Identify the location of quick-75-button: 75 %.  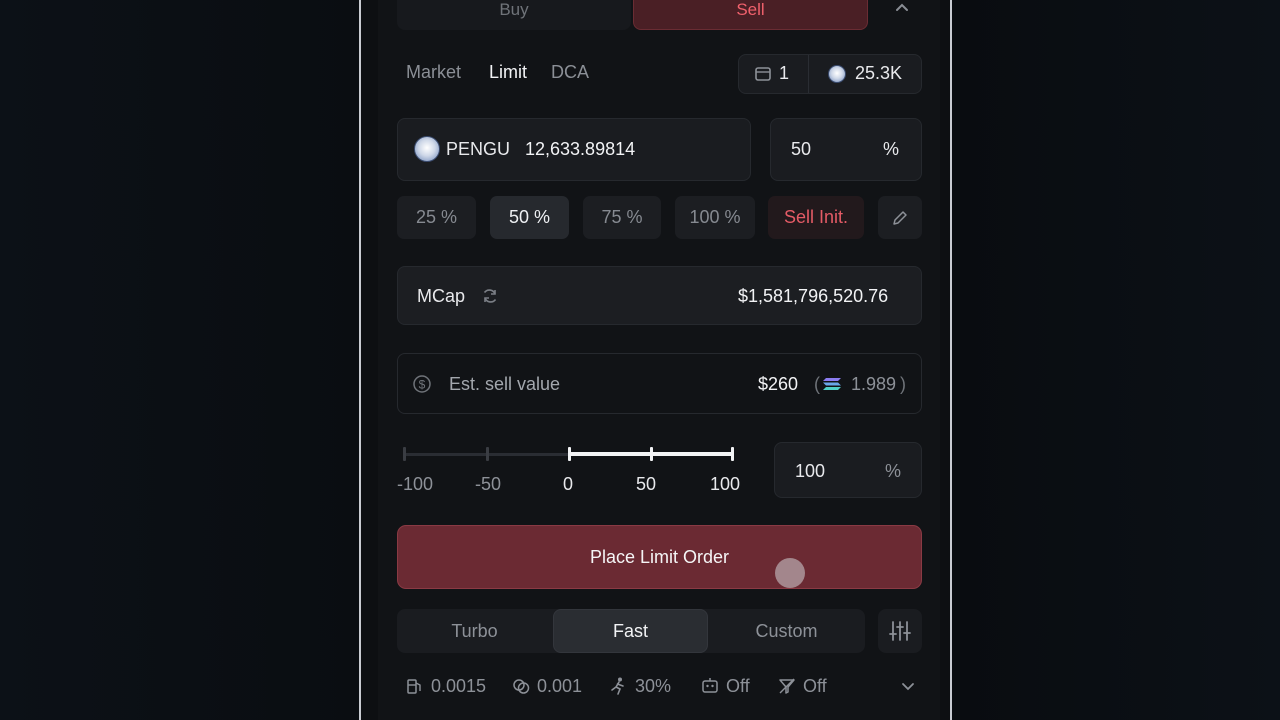
(622, 217).